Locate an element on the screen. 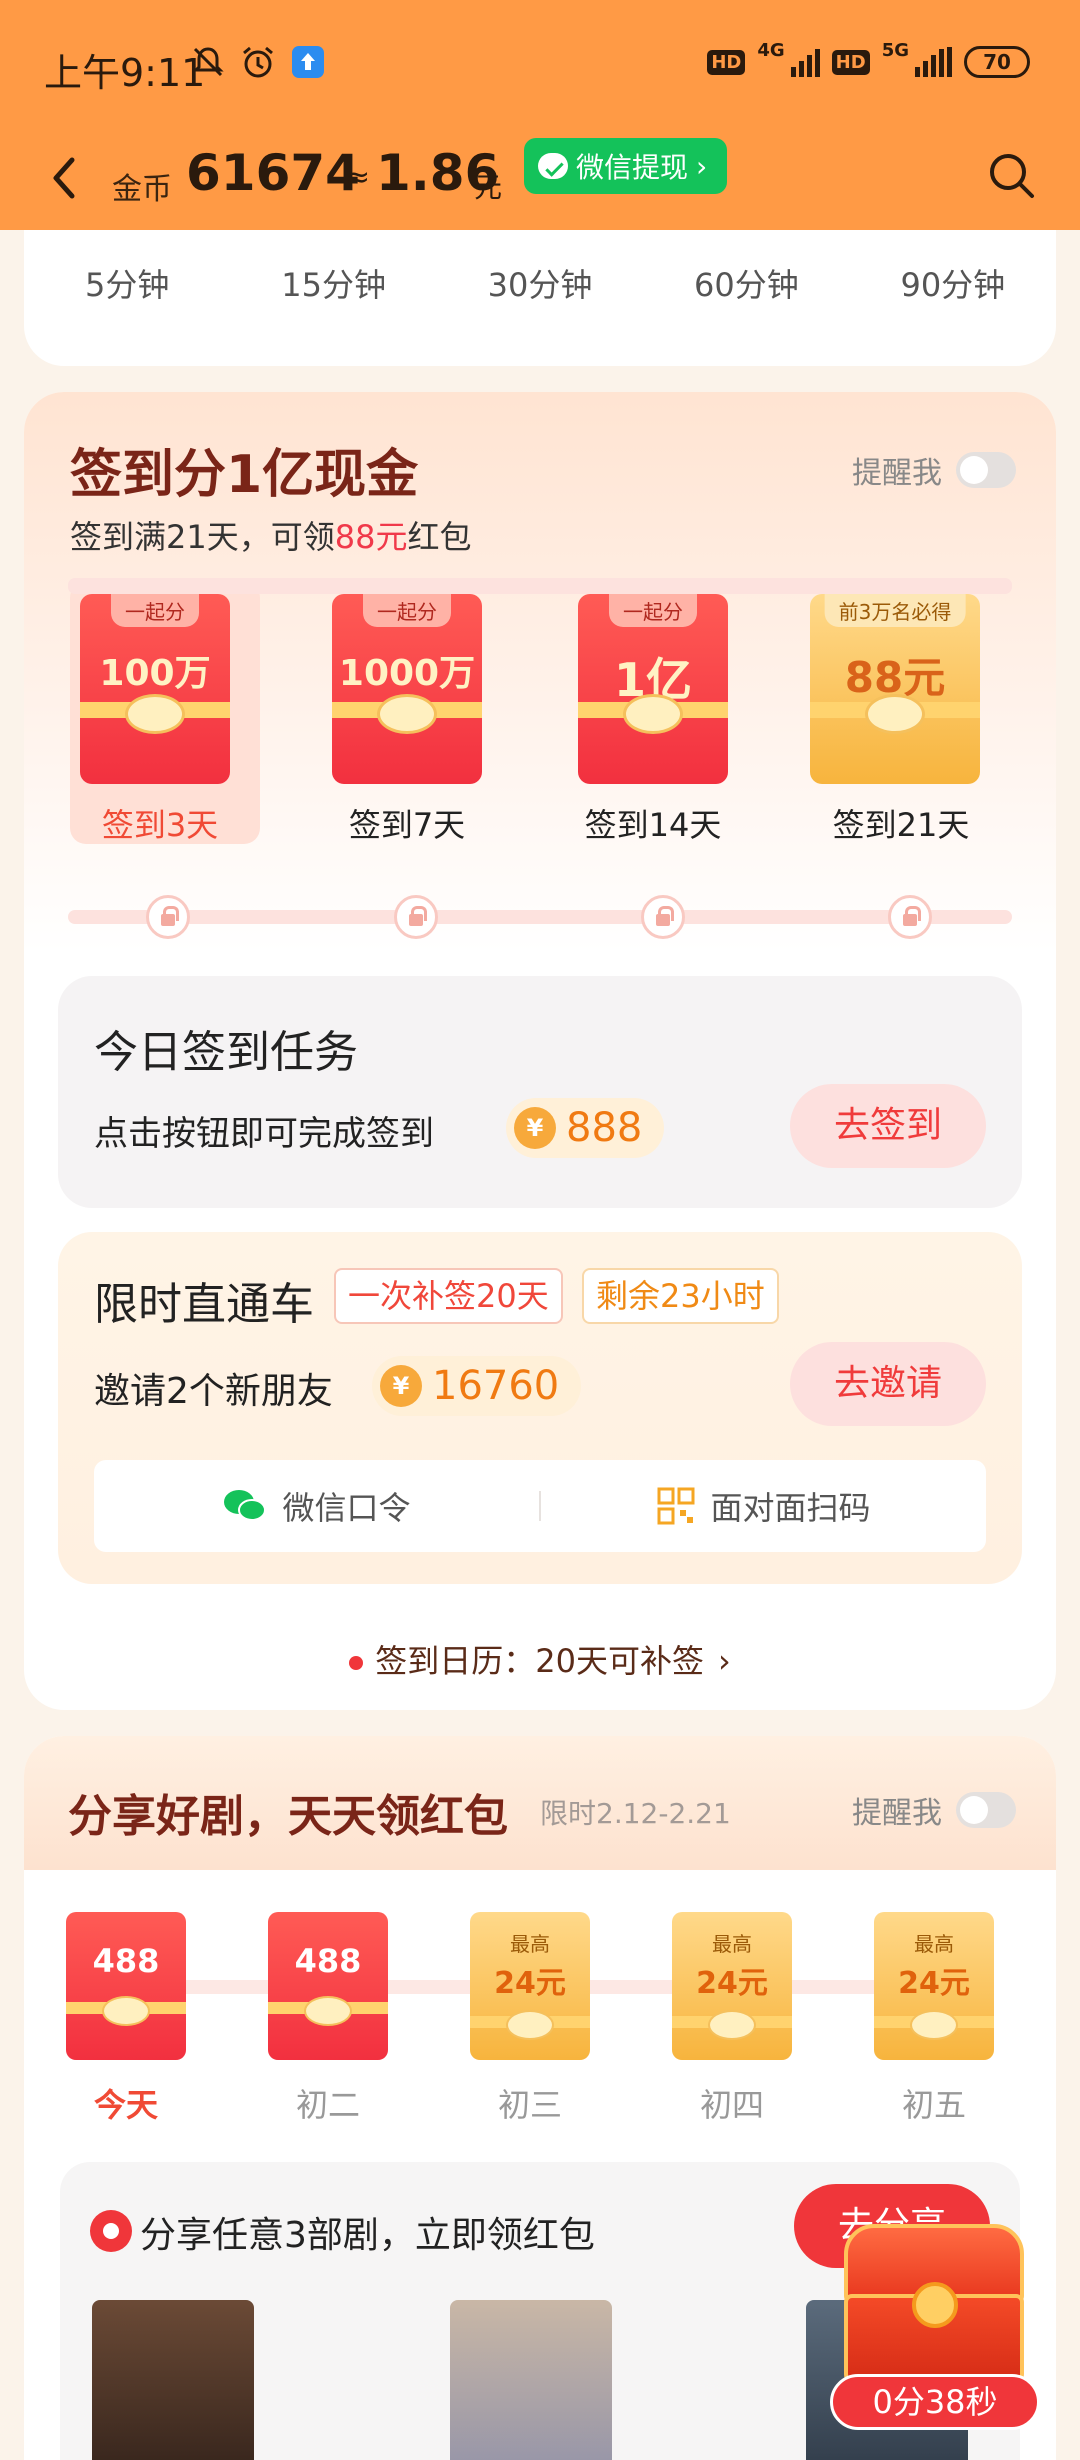 Image resolution: width=1080 pixels, height=2460 pixels. duration-option: 30分钟 is located at coordinates (540, 283).